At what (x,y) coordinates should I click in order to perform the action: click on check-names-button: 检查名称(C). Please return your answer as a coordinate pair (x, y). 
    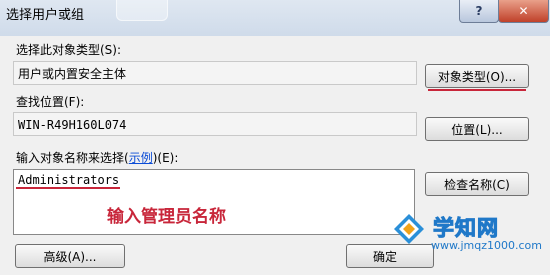
    Looking at the image, I should click on (477, 184).